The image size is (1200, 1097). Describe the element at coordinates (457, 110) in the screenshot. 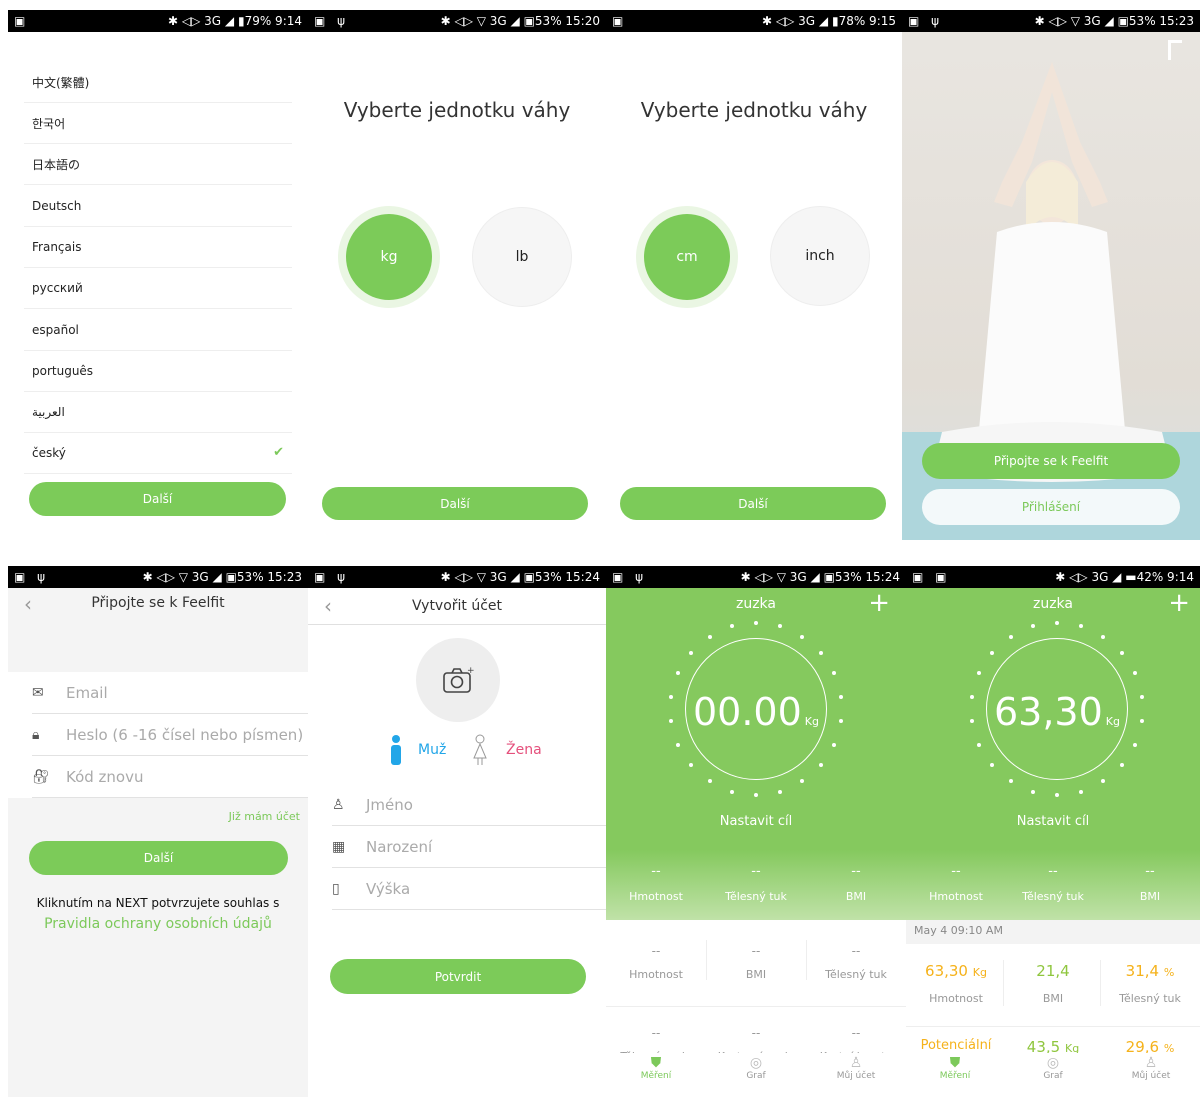

I see `page-title: Vyberte jednotku váhy` at that location.